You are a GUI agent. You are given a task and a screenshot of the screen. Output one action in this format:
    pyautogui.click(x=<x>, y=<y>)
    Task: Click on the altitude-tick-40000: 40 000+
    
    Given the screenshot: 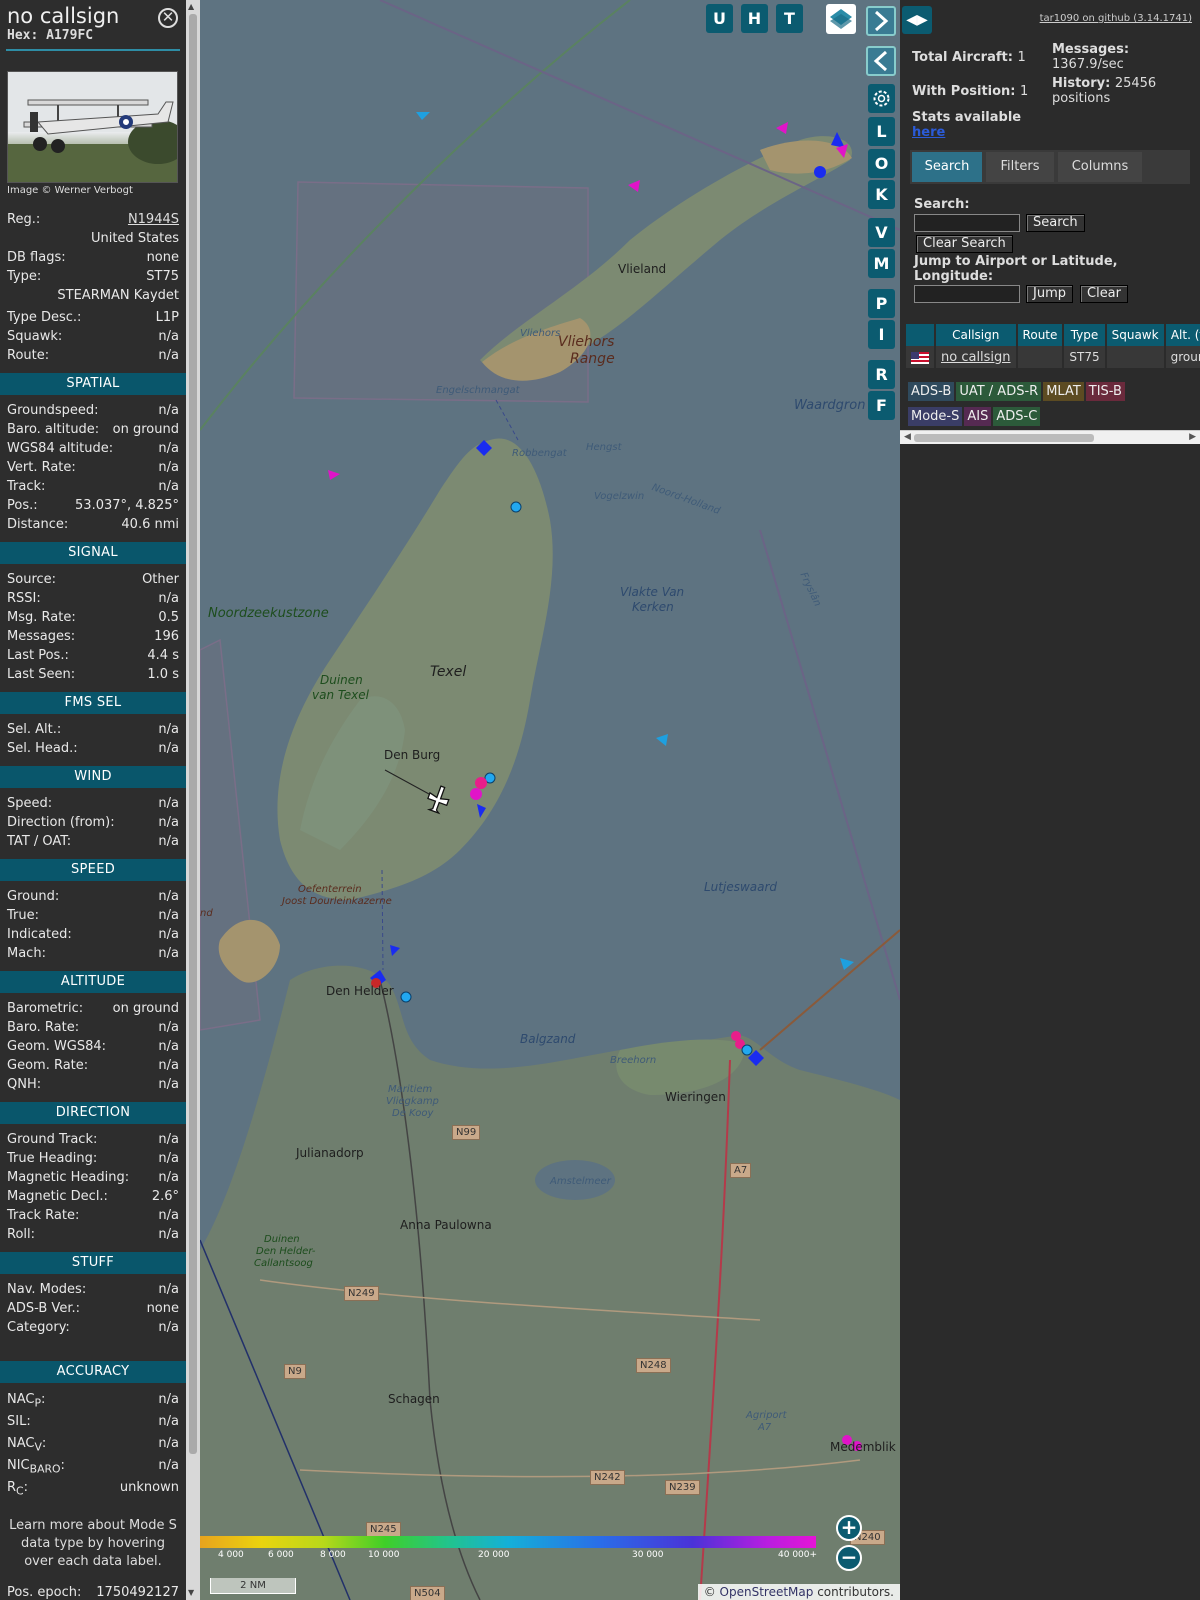 What is the action you would take?
    pyautogui.click(x=798, y=1555)
    